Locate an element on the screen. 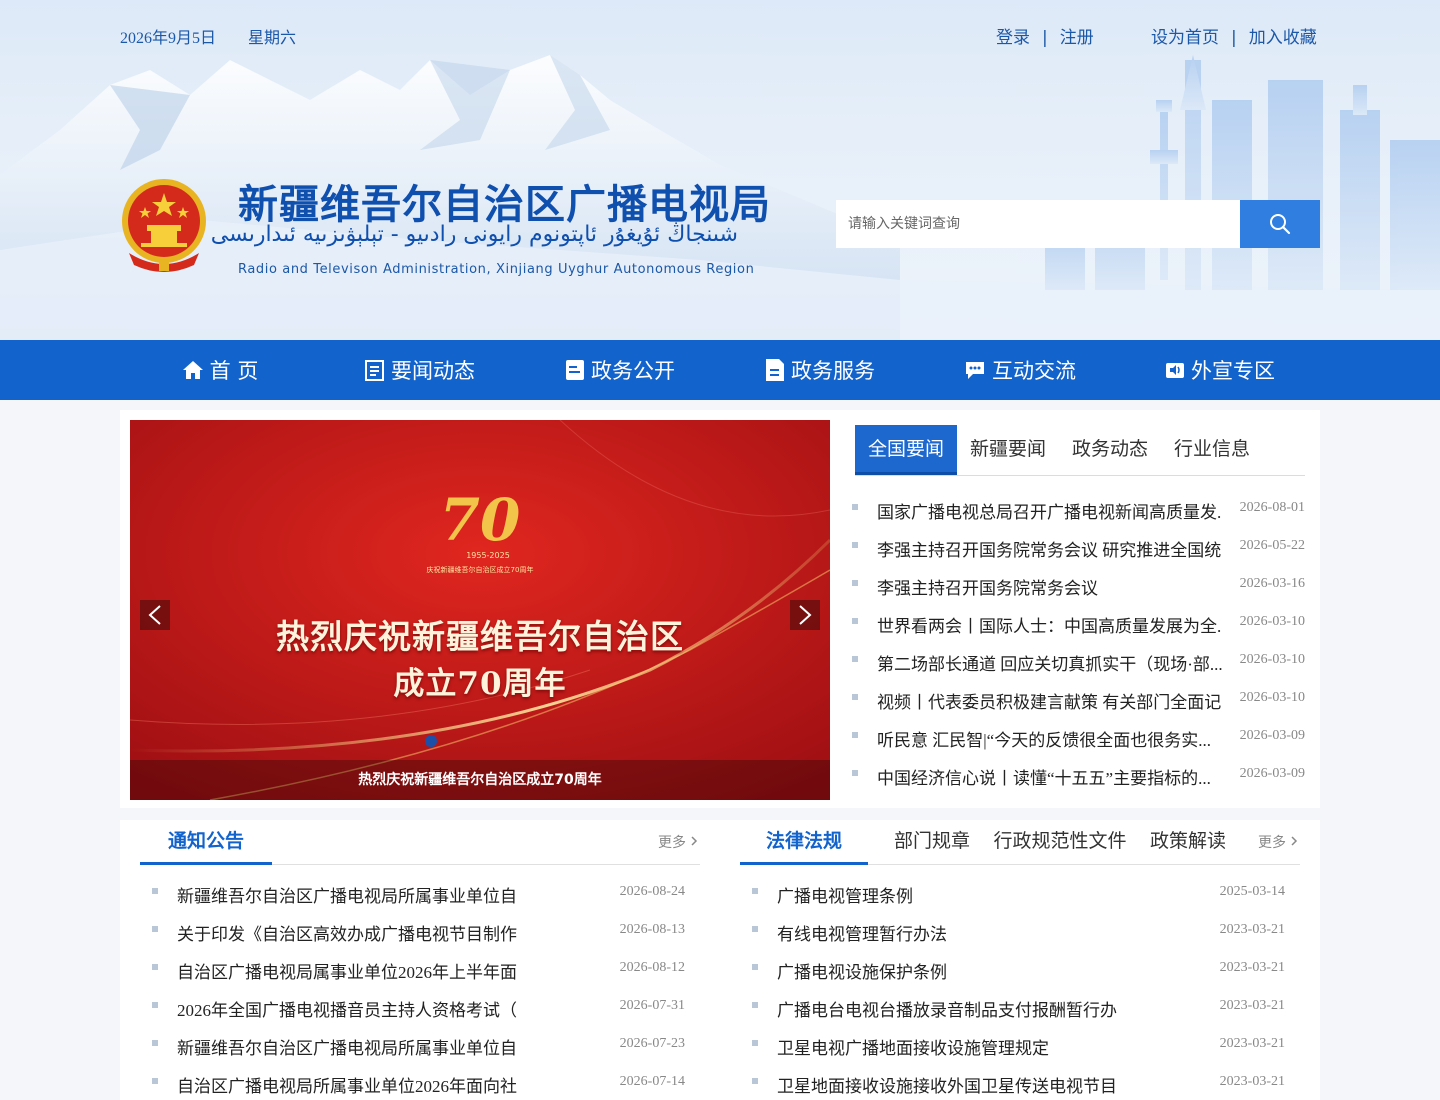 This screenshot has height=1100, width=1440. nav-gov-info: 政务公开 is located at coordinates (620, 370).